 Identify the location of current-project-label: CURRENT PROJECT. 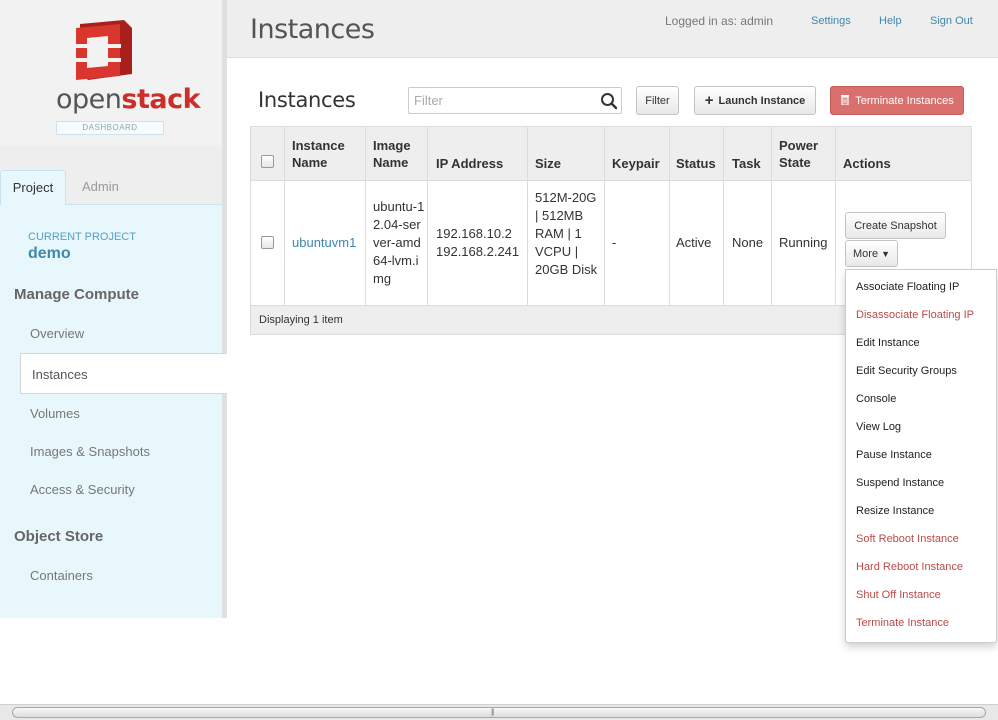
(82, 237).